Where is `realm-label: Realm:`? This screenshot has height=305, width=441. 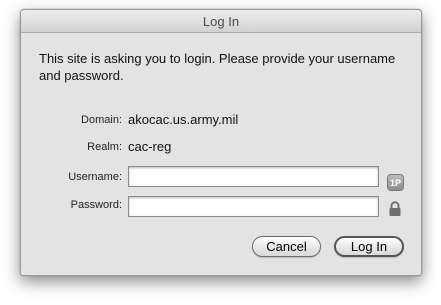 realm-label: Realm: is located at coordinates (104, 147).